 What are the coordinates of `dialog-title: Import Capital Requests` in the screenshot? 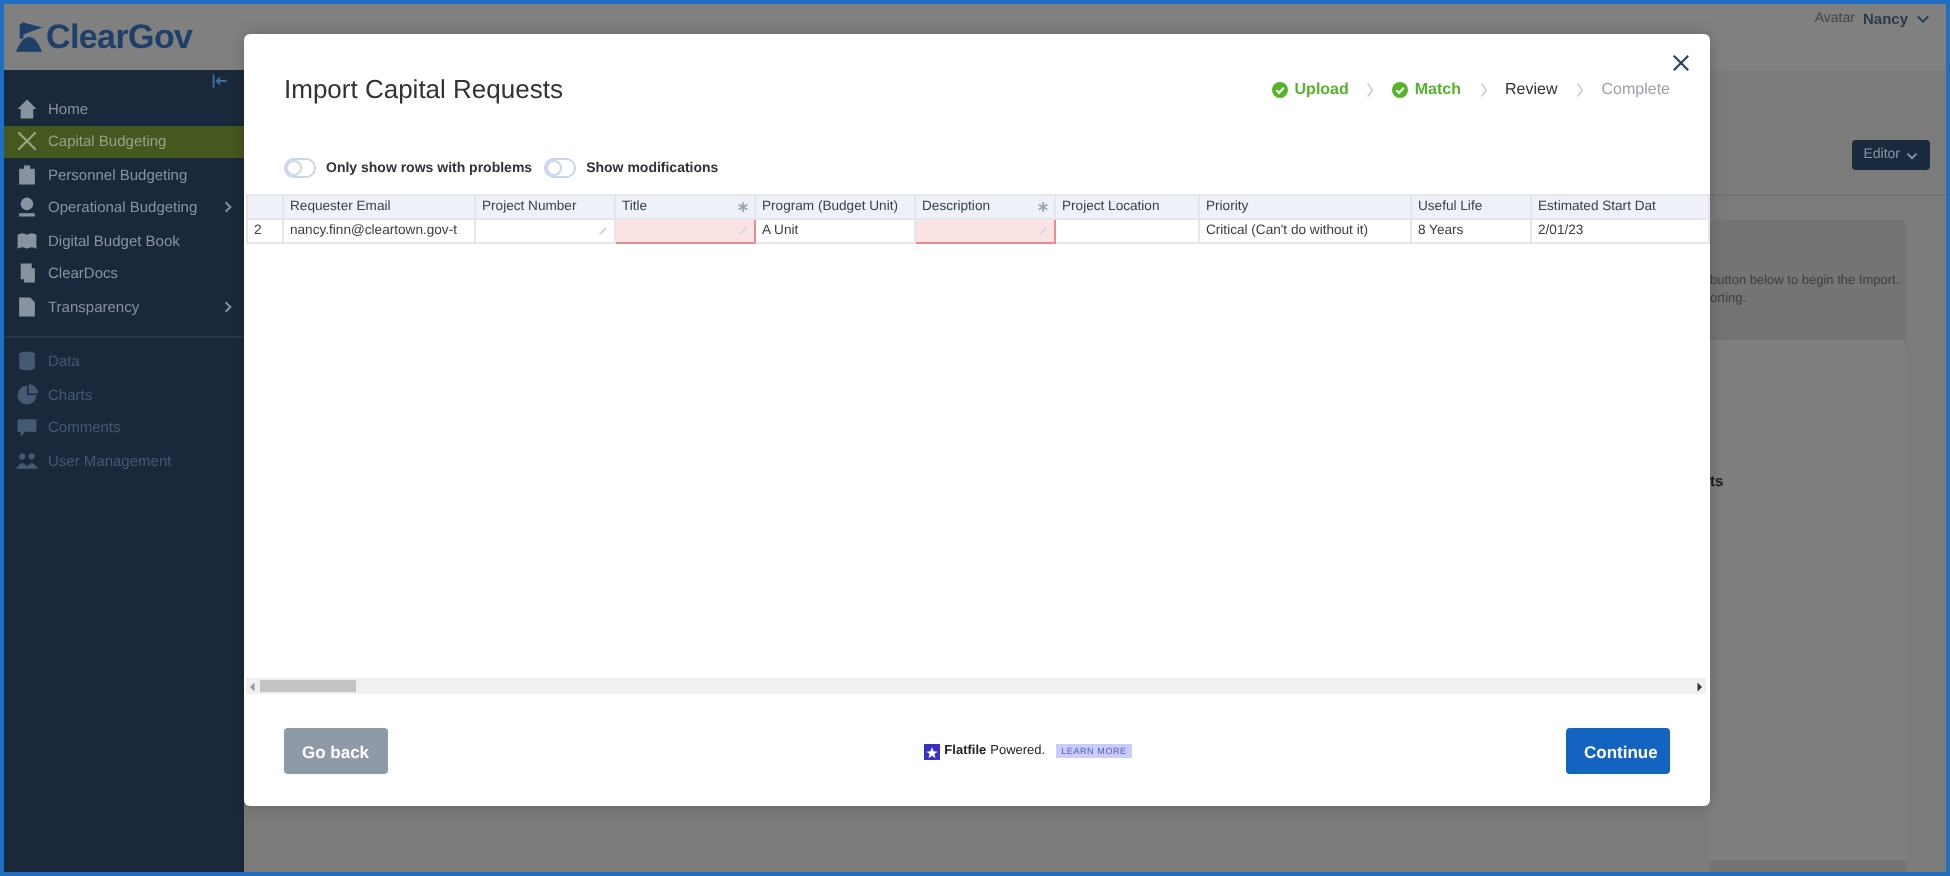 It's located at (424, 89).